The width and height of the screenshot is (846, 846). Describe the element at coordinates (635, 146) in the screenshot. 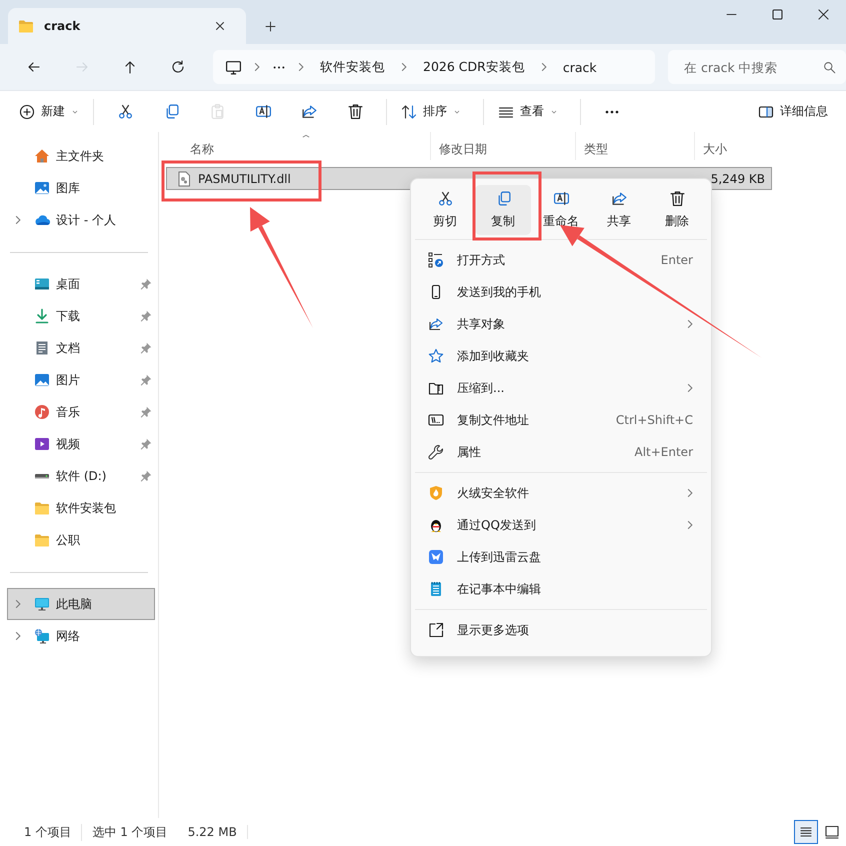

I see `column-header: 类型` at that location.